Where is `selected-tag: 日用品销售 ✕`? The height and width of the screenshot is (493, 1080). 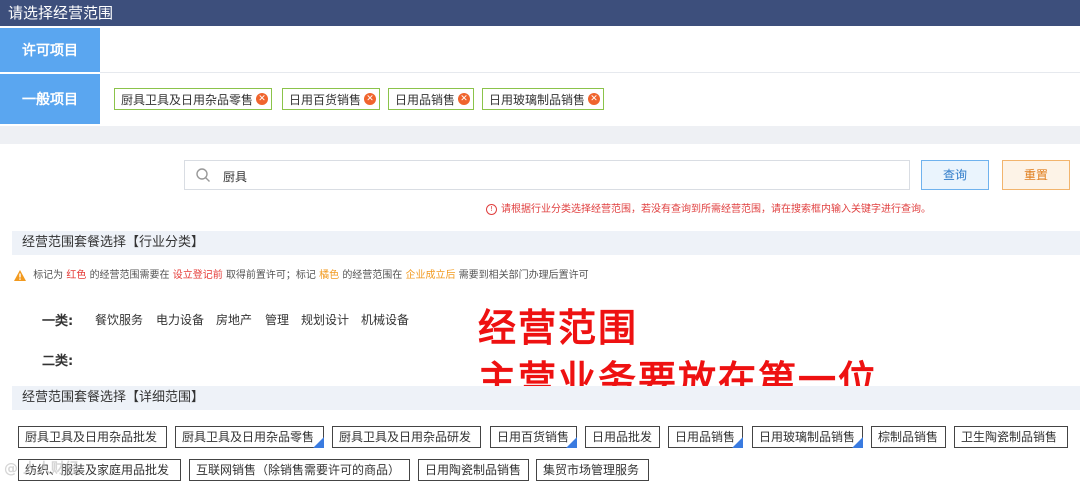 selected-tag: 日用品销售 ✕ is located at coordinates (431, 99).